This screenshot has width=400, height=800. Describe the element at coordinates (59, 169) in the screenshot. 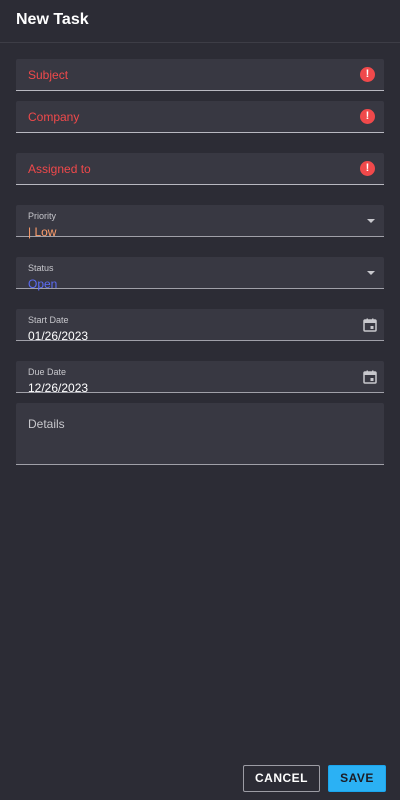

I see `assigned-to-placeholder: Assigned to` at that location.